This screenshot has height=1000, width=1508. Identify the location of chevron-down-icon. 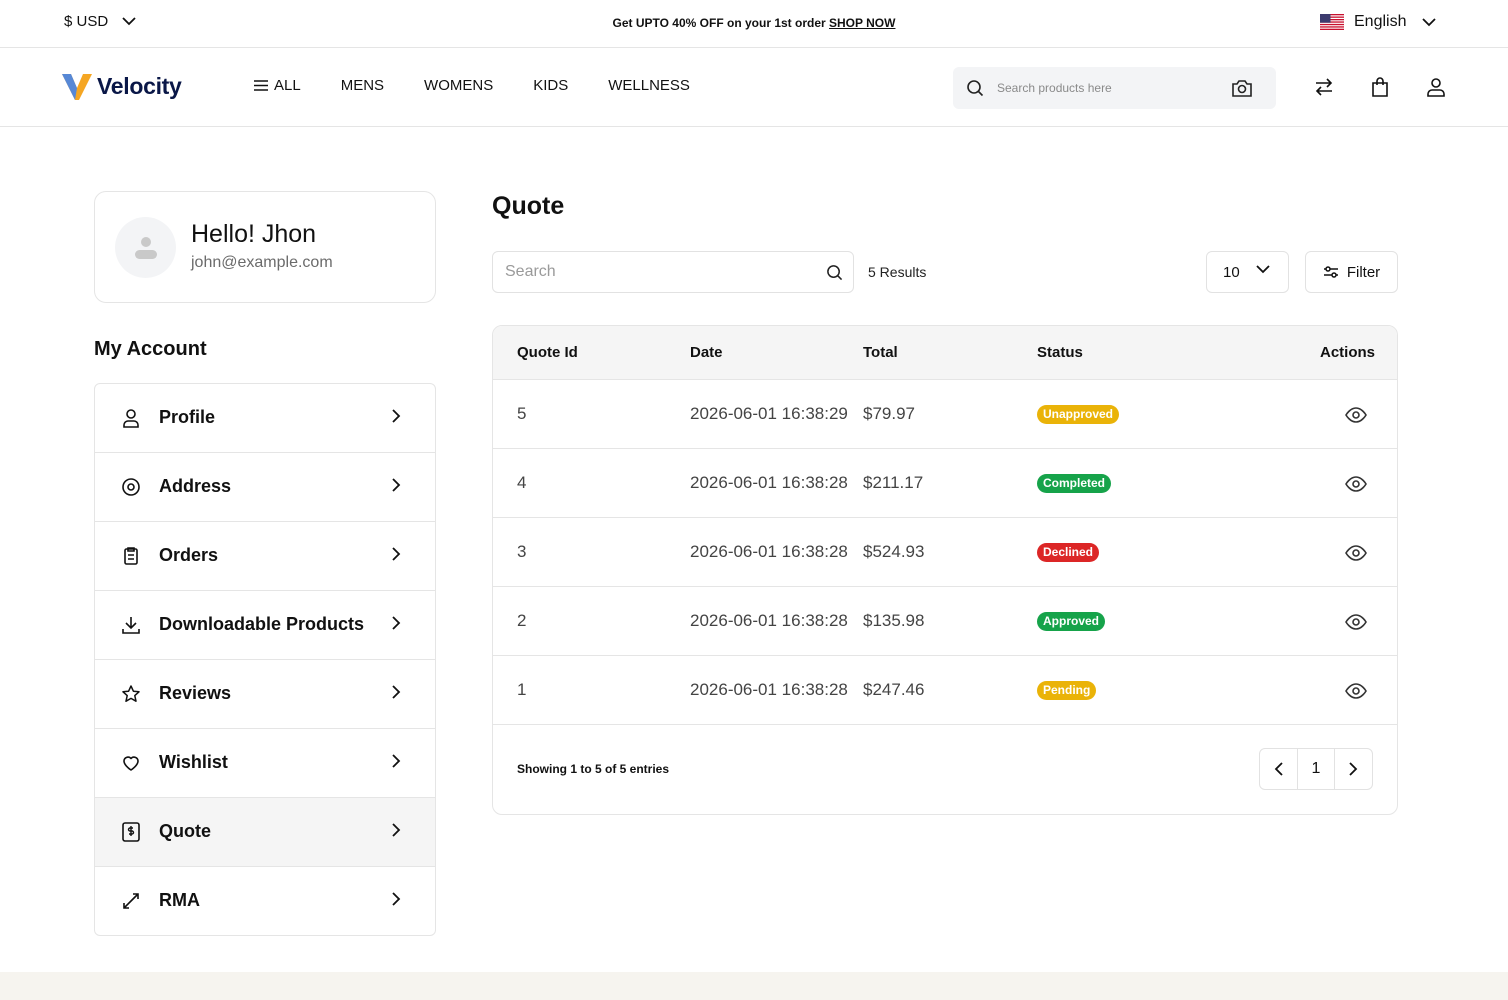
(1429, 21).